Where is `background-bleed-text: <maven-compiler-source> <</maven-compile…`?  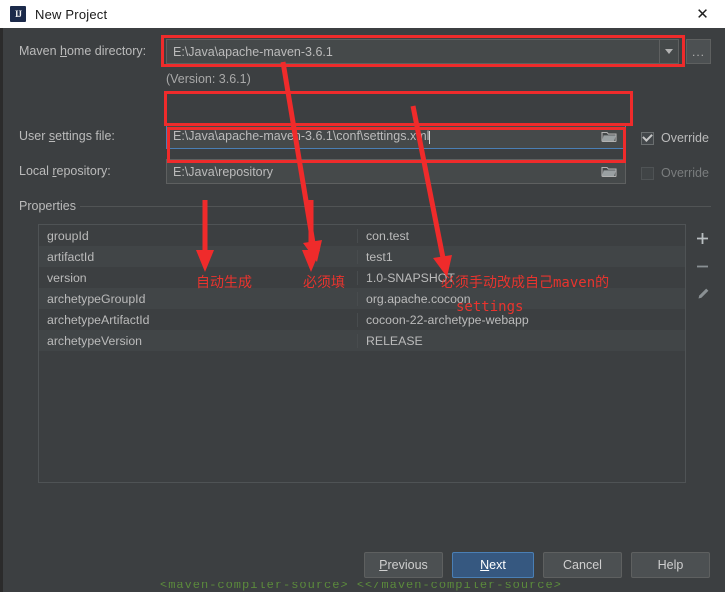 background-bleed-text: <maven-compiler-source> <</maven-compile… is located at coordinates (362, 587).